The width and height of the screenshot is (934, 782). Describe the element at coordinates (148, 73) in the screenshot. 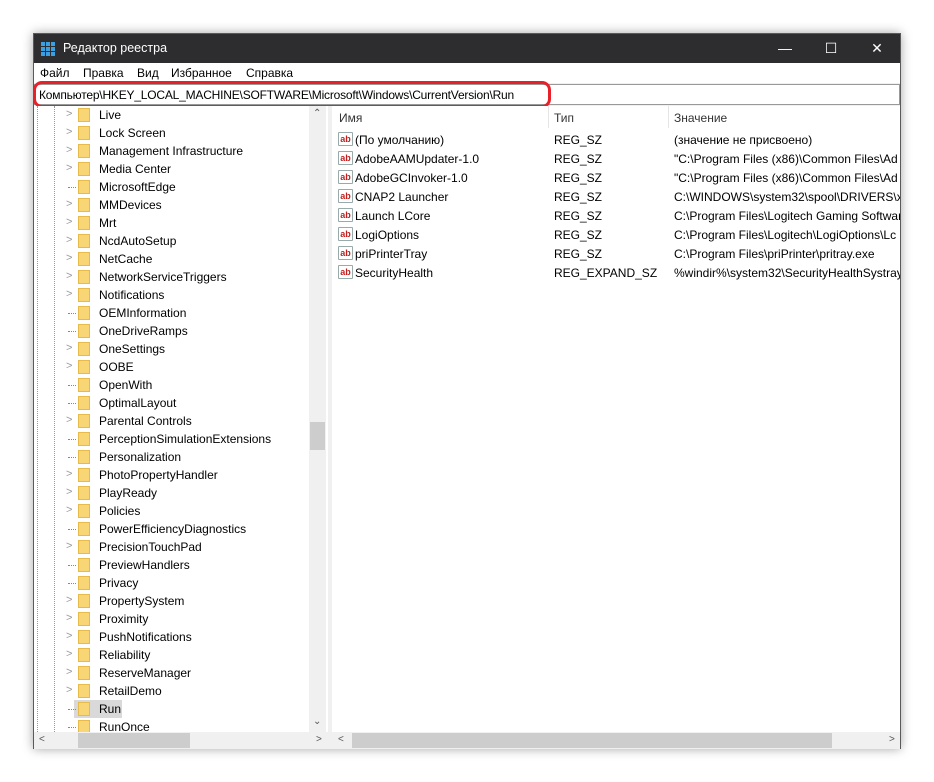

I see `menu-view: Вид` at that location.